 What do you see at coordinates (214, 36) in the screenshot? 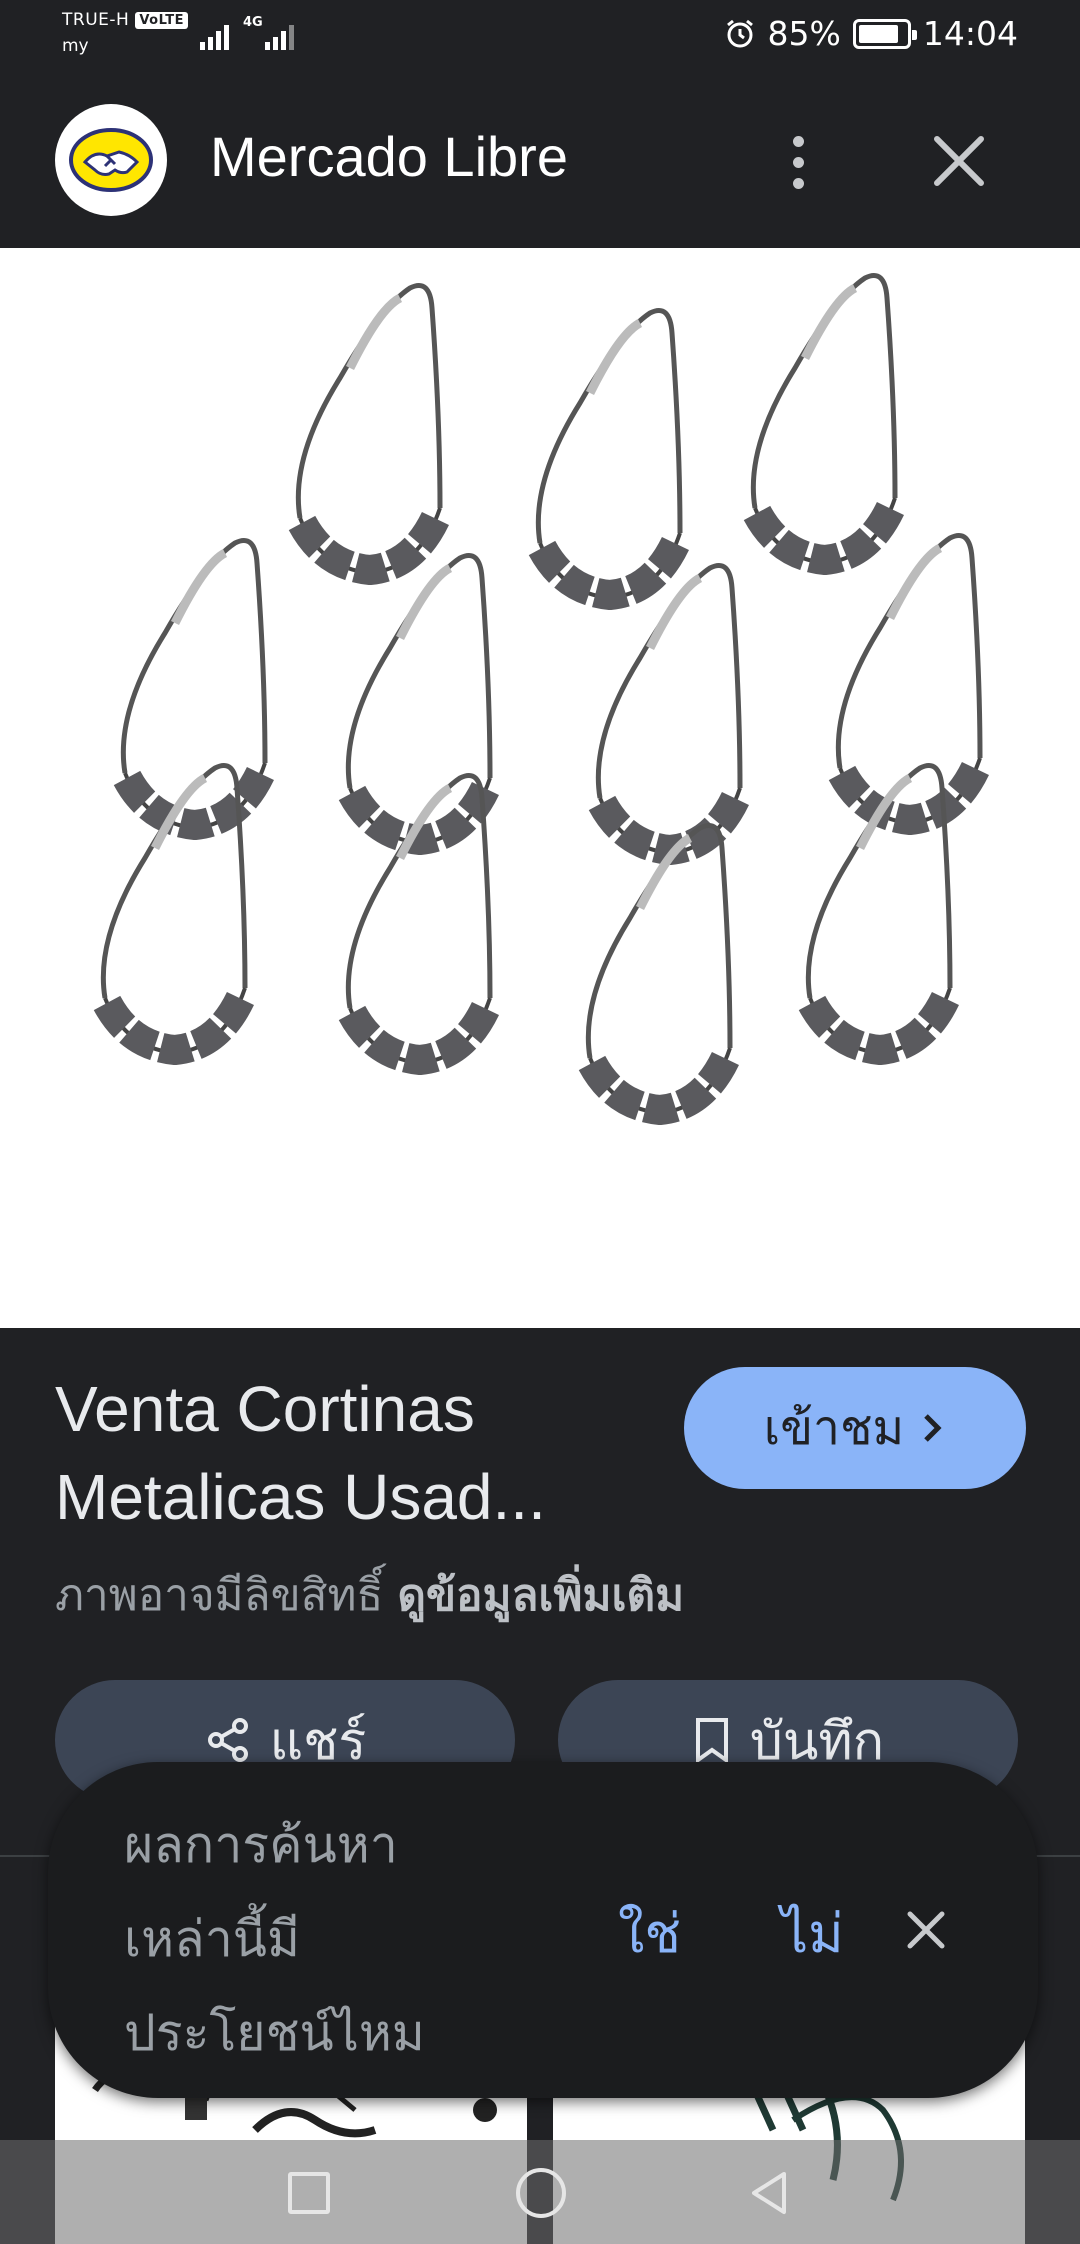
I see `signal-icon` at bounding box center [214, 36].